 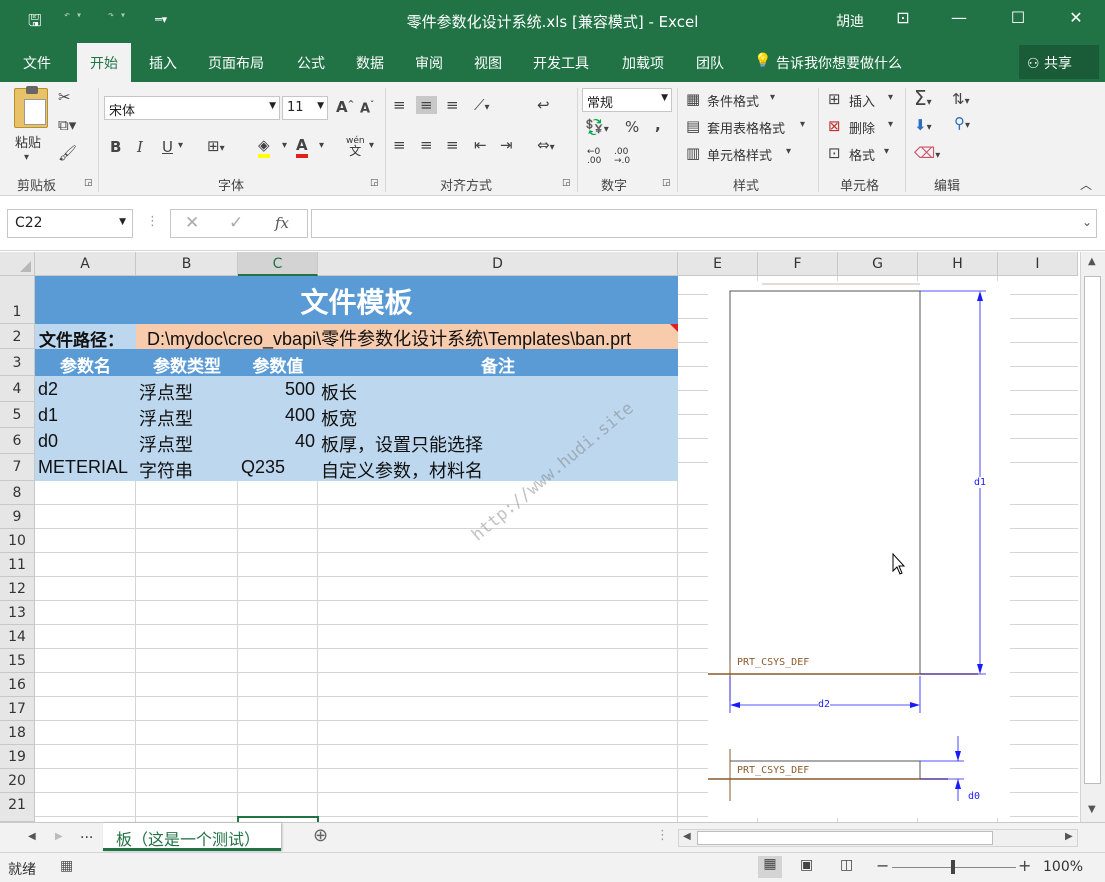 I want to click on column-header-h: H, so click(x=958, y=264).